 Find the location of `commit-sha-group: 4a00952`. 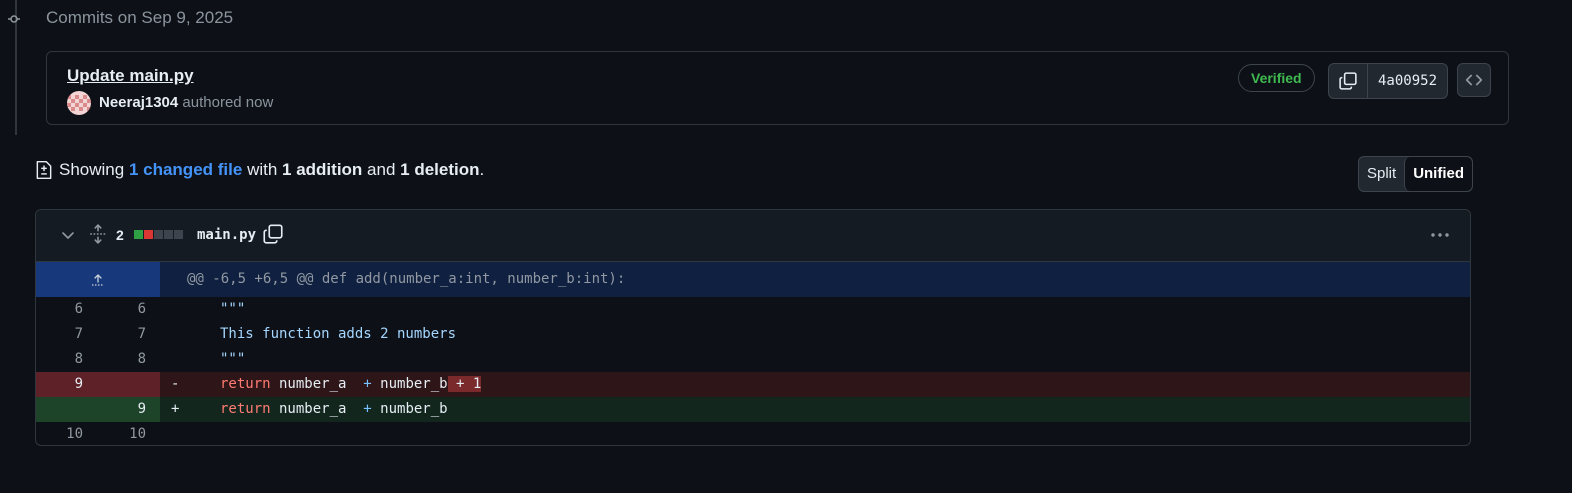

commit-sha-group: 4a00952 is located at coordinates (1388, 81).